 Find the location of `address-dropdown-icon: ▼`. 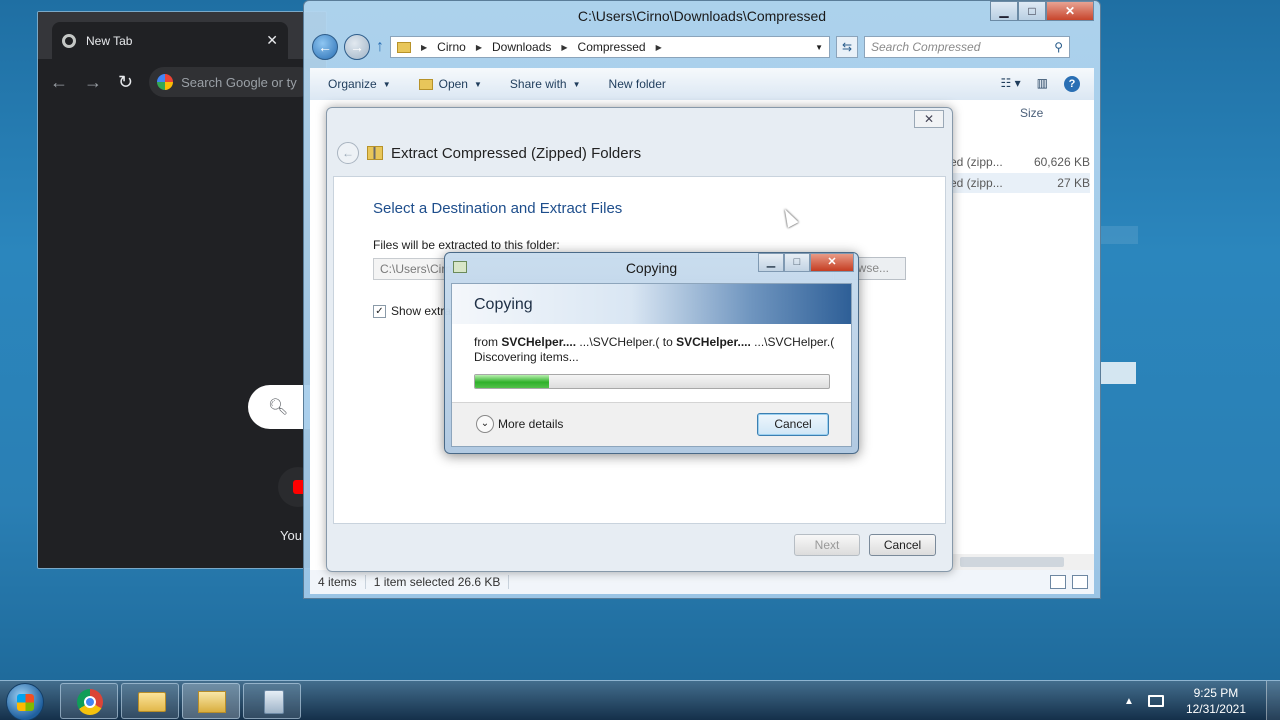

address-dropdown-icon: ▼ is located at coordinates (819, 47).